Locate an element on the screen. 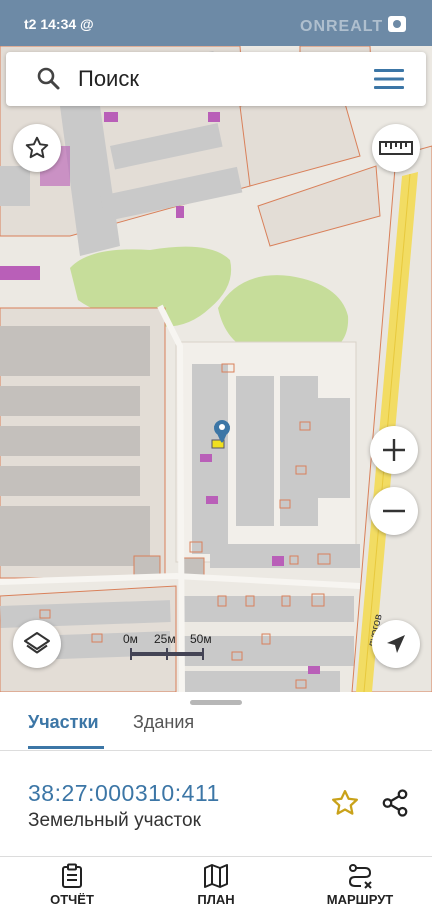 This screenshot has width=432, height=910. search-icon is located at coordinates (49, 79).